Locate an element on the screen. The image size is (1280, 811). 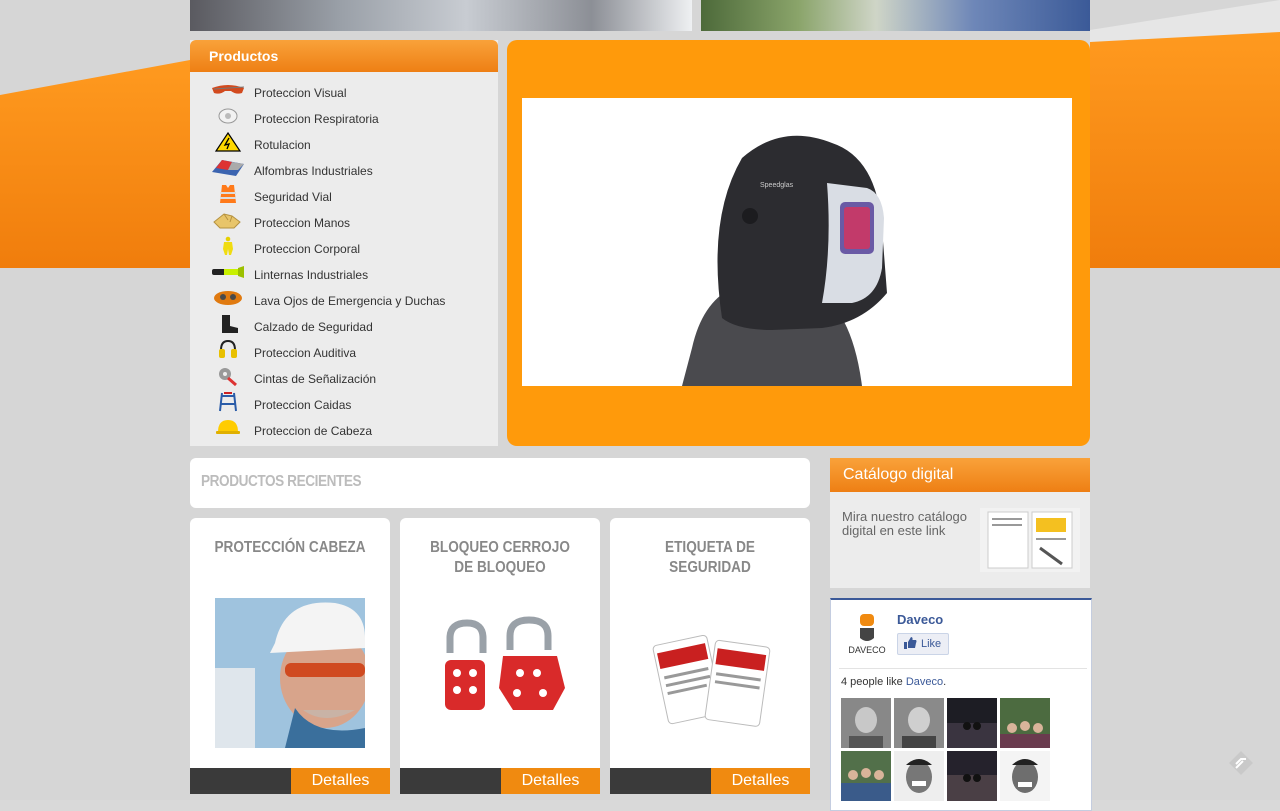
boot-icon is located at coordinates (230, 324).